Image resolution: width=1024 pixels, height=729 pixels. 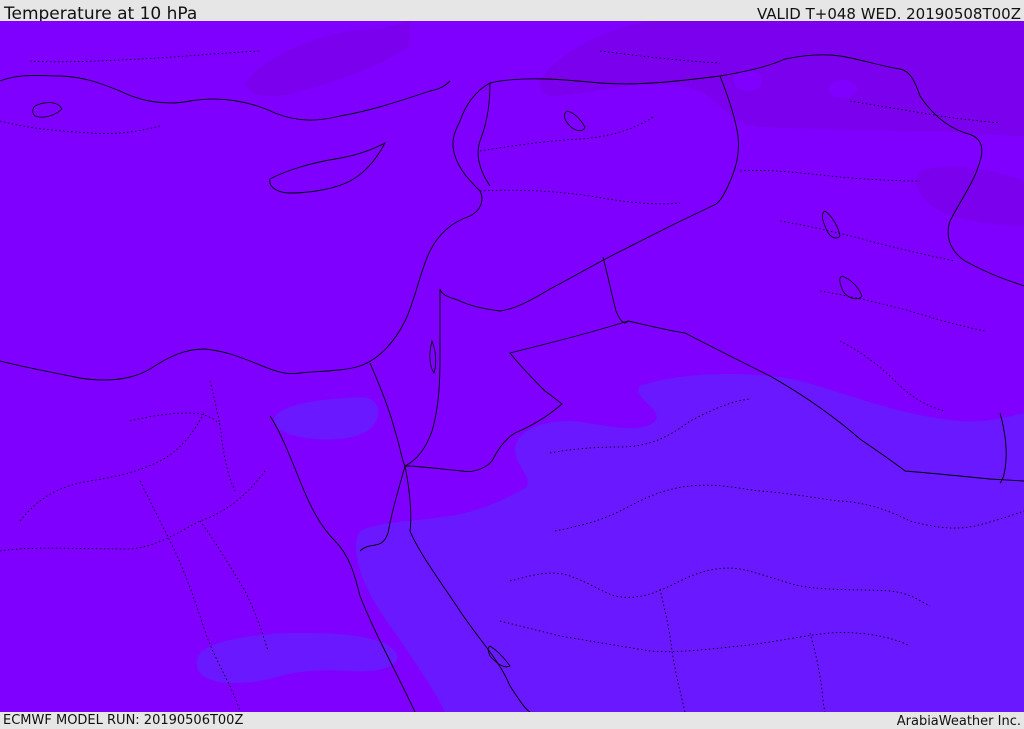 What do you see at coordinates (843, 89) in the screenshot?
I see `temperature-contour-small` at bounding box center [843, 89].